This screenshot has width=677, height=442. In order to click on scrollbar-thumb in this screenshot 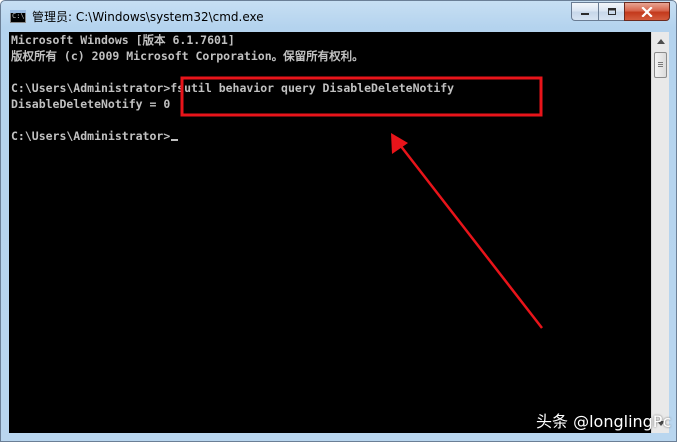, I will do `click(660, 65)`.